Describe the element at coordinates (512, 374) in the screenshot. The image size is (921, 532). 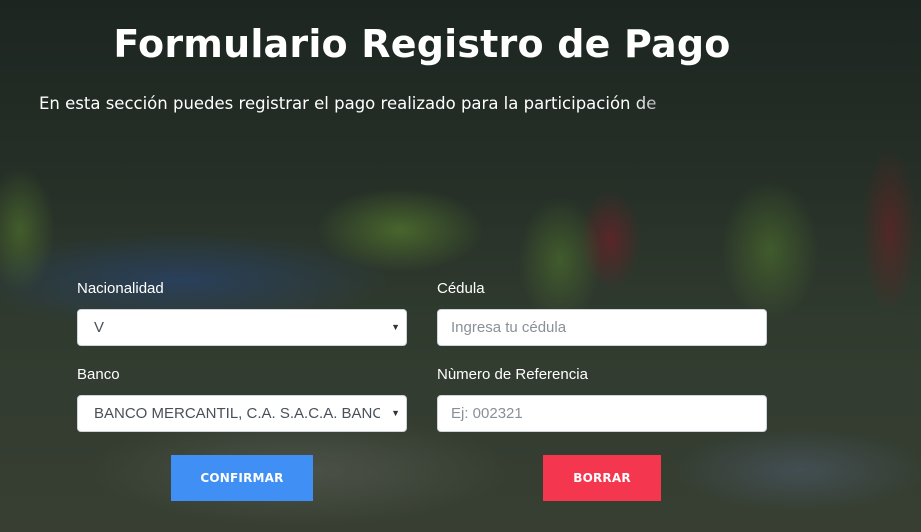
I see `referencia-label: Nùmero de Referencia` at that location.